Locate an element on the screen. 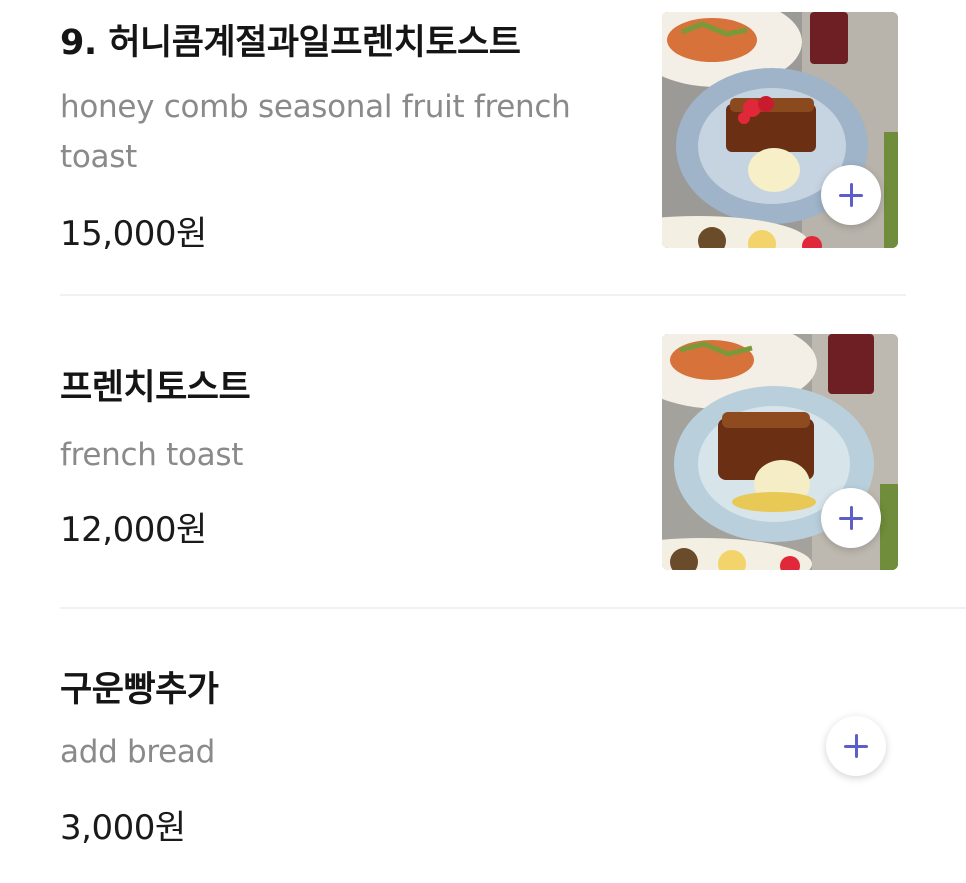 The height and width of the screenshot is (883, 966). menu-item-description: add bread is located at coordinates (137, 752).